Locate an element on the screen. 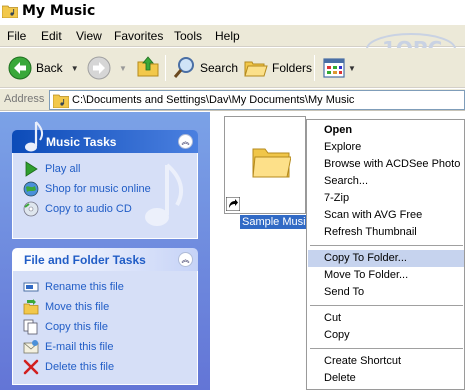  context-scan-avg: Scan with AVG Free is located at coordinates (386, 215).